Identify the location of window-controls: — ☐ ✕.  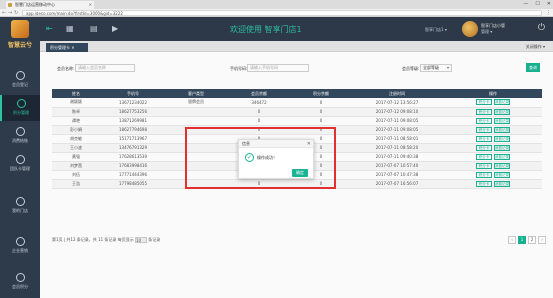
(537, 4).